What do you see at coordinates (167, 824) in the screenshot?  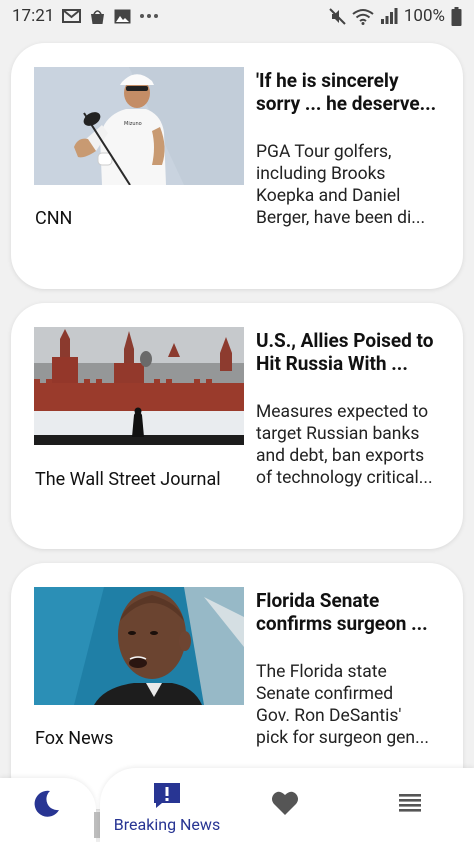 I see `nav-label: Breaking News` at bounding box center [167, 824].